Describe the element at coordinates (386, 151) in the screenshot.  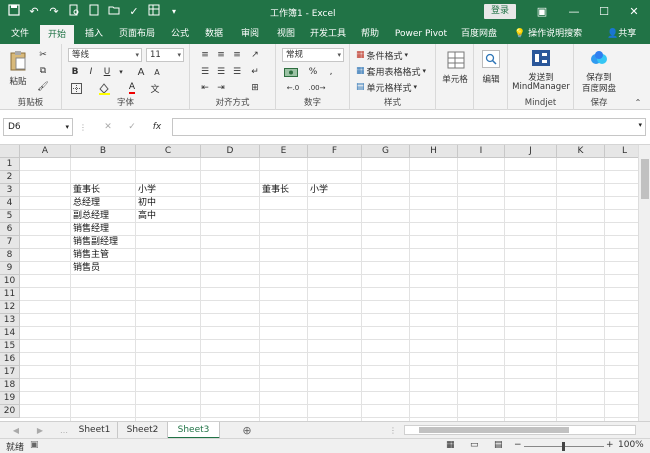
I see `column-header-g: G` at that location.